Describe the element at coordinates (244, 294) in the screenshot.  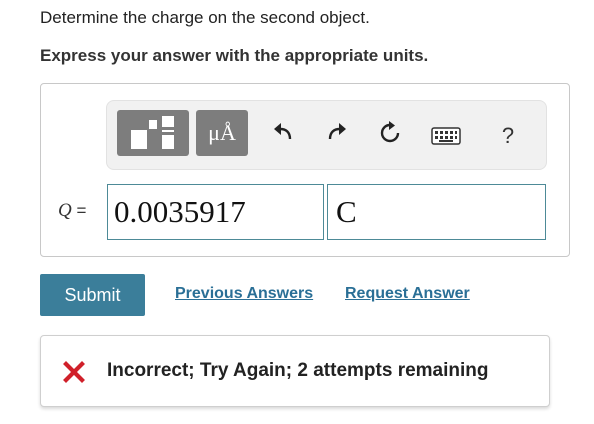
I see `previous-answers-link: Previous Answers` at that location.